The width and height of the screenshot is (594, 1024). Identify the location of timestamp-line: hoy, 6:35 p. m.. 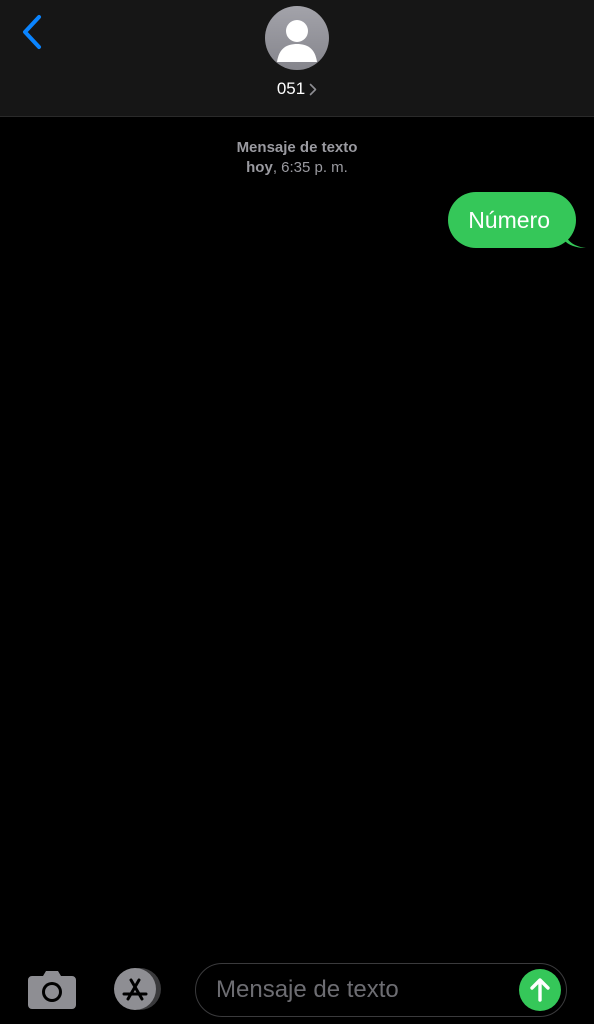
(297, 168).